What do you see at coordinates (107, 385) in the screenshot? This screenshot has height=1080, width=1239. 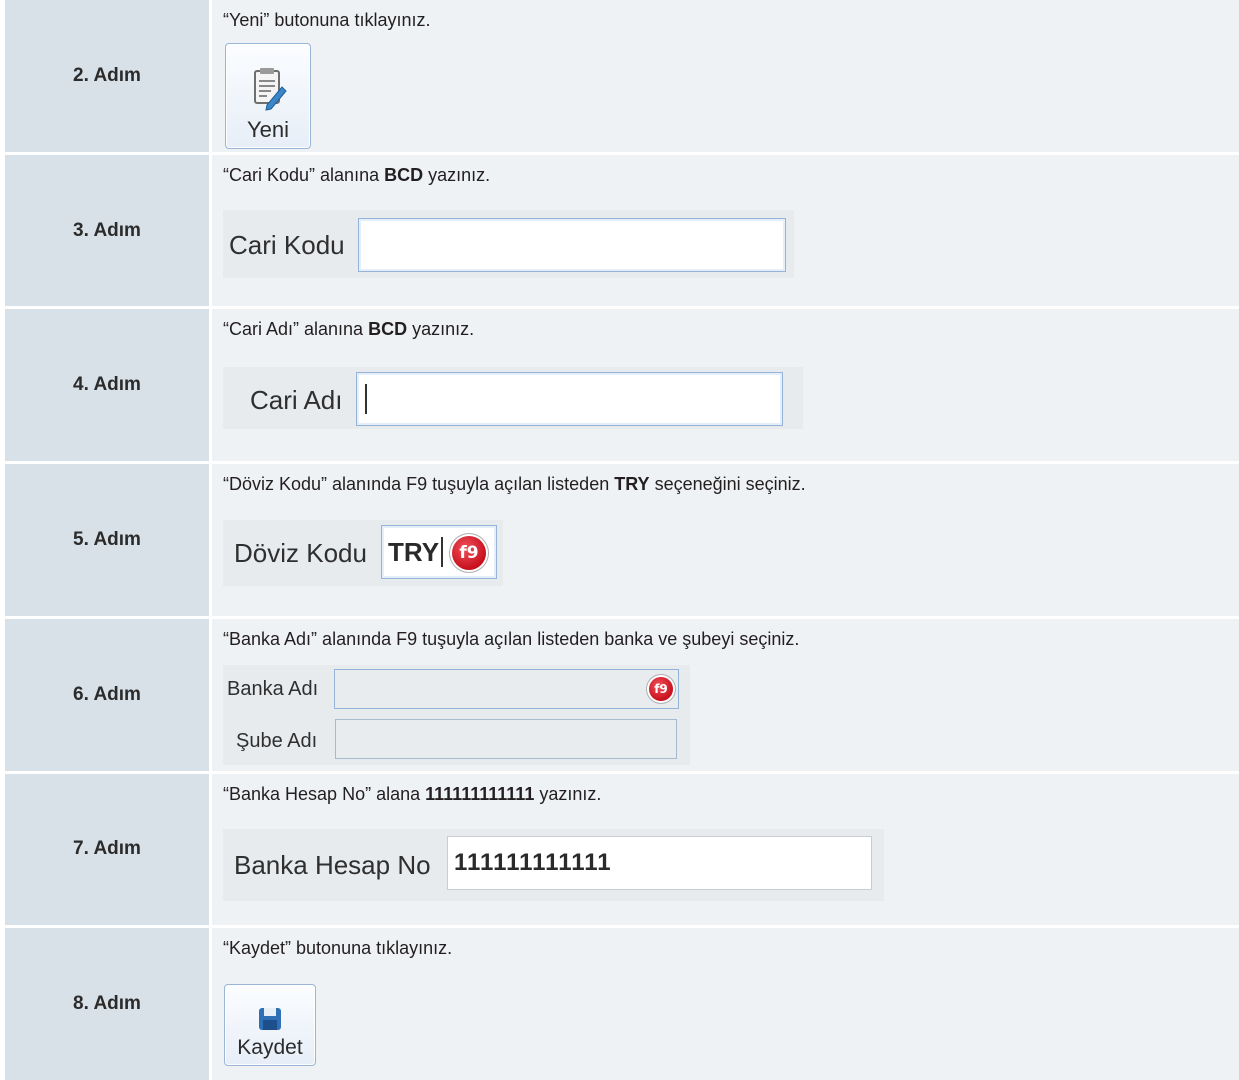 I see `step-label: 4. Adım` at bounding box center [107, 385].